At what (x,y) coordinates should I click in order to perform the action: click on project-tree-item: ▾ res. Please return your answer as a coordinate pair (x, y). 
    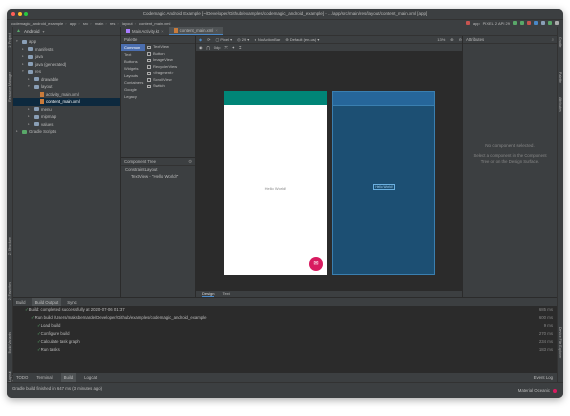
    Looking at the image, I should click on (66, 72).